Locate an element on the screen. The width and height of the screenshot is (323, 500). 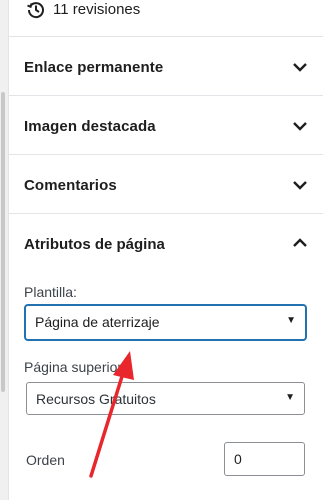
page-attributes-title: Atributos de página is located at coordinates (94, 244).